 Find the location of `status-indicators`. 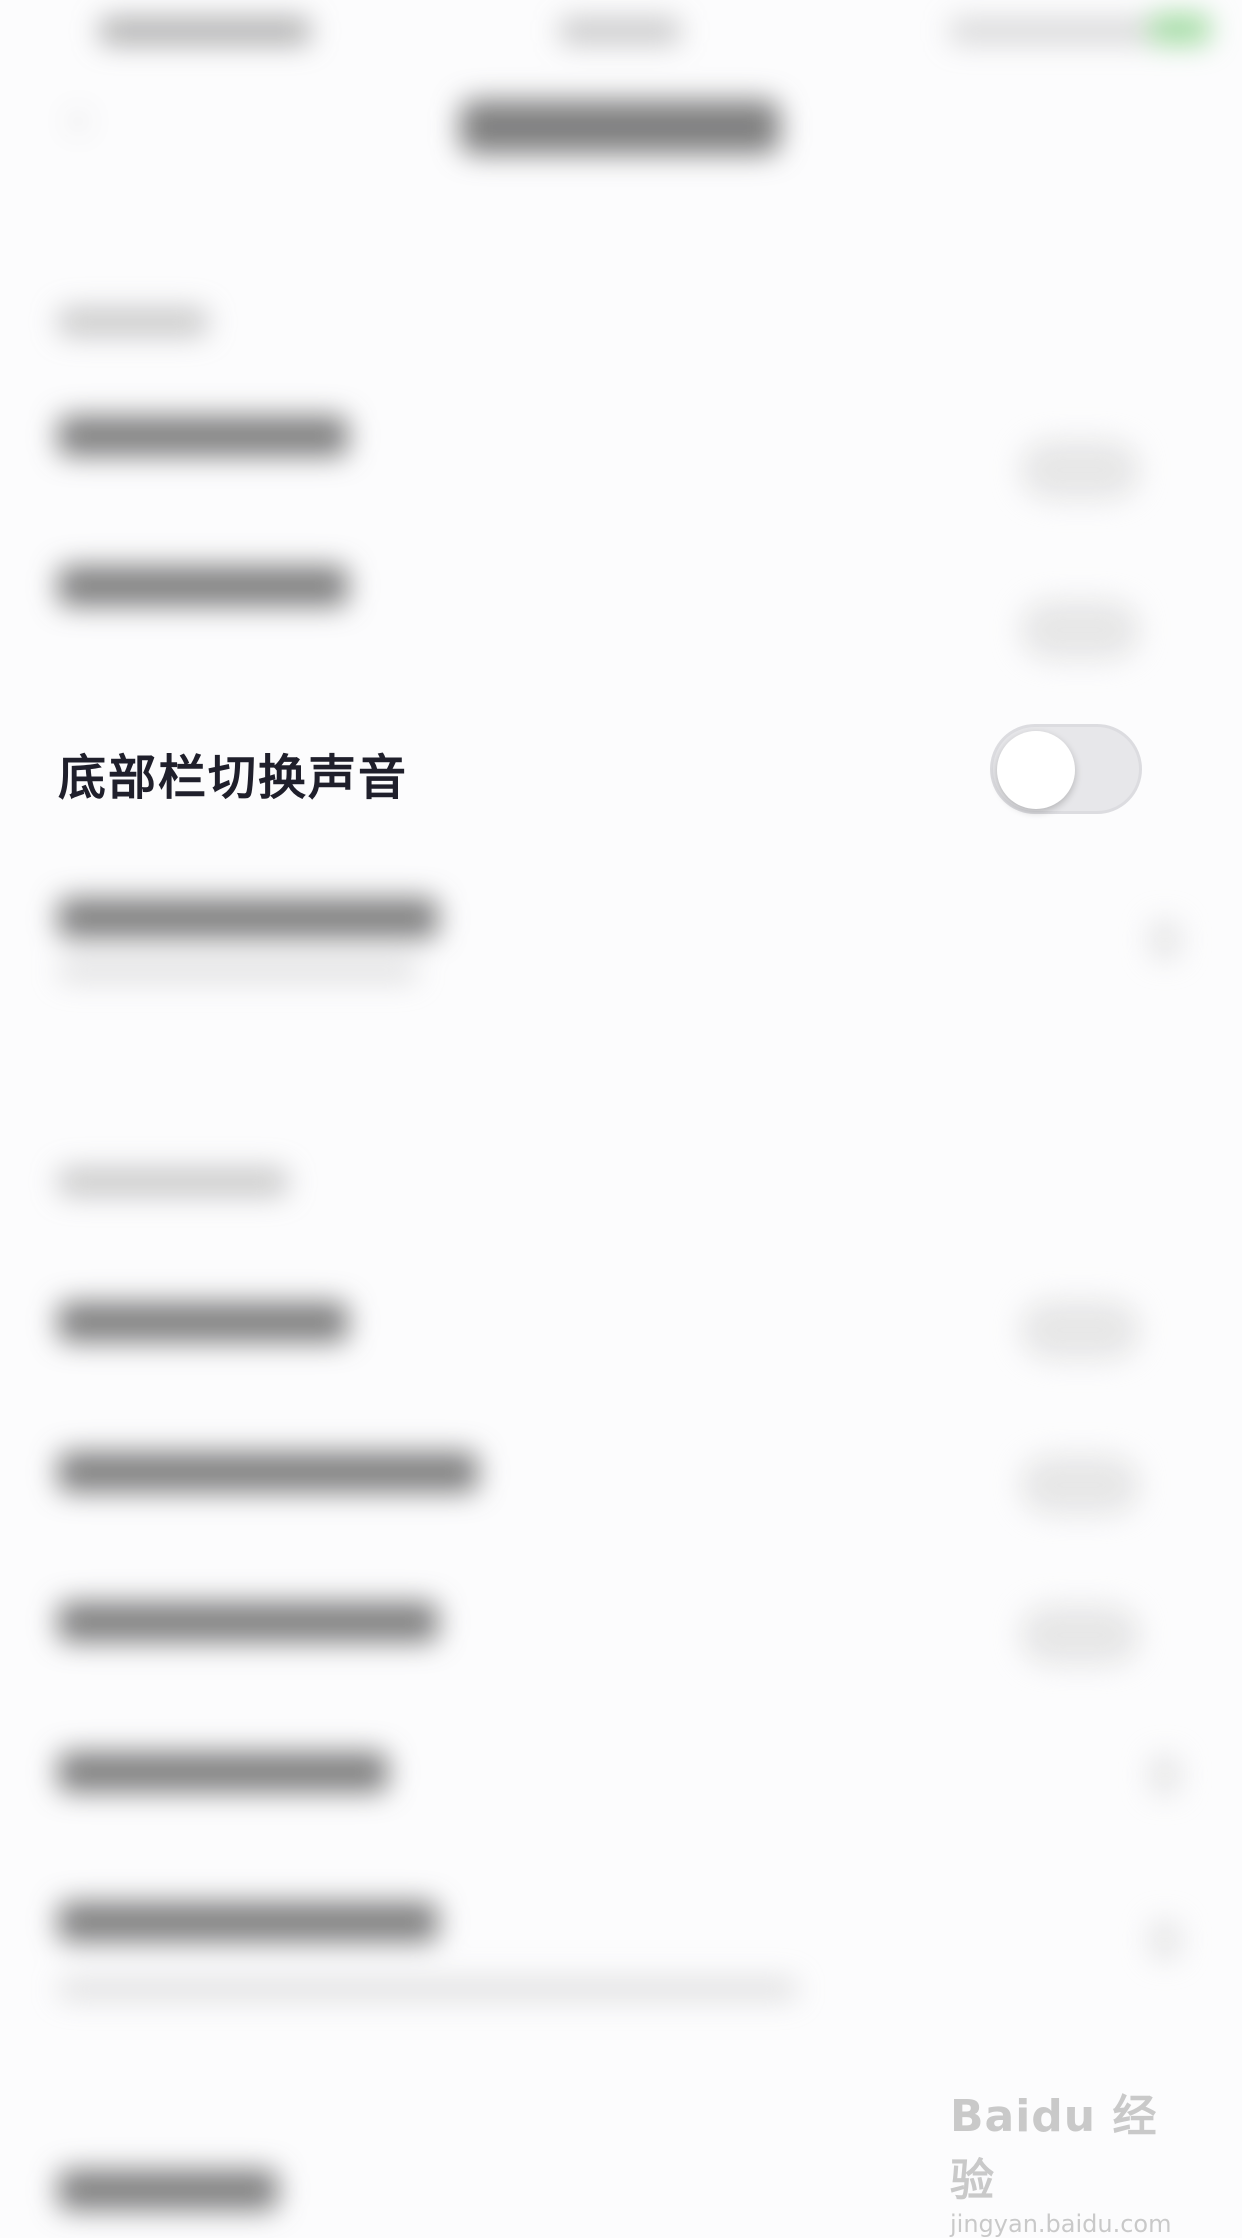

status-indicators is located at coordinates (1050, 31).